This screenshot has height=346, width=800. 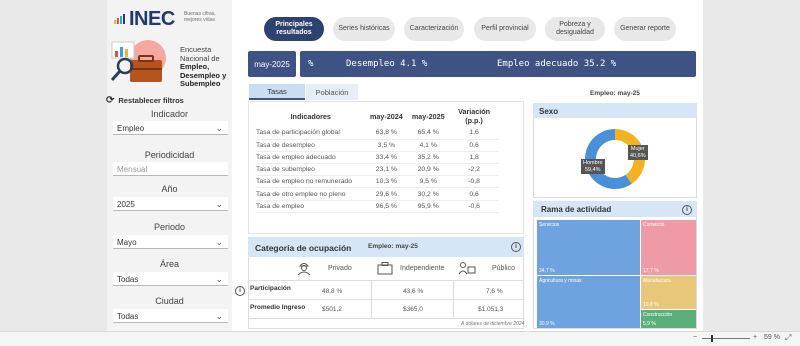 What do you see at coordinates (668, 247) in the screenshot?
I see `treemap-comercio: Comercio 17,7 %` at bounding box center [668, 247].